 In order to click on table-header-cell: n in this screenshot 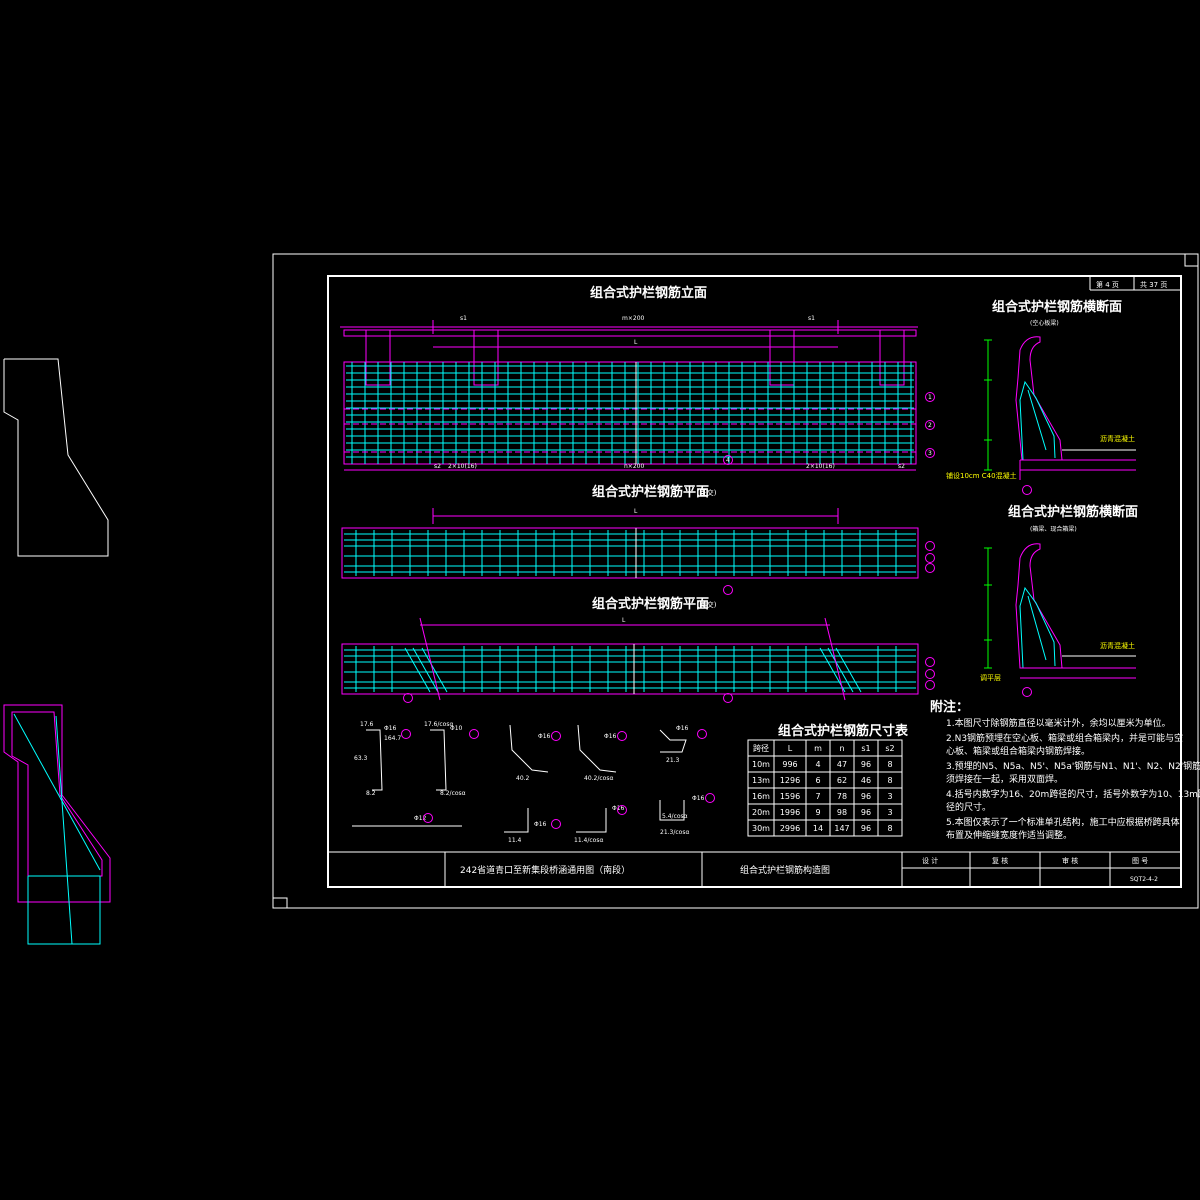, I will do `click(841, 748)`.